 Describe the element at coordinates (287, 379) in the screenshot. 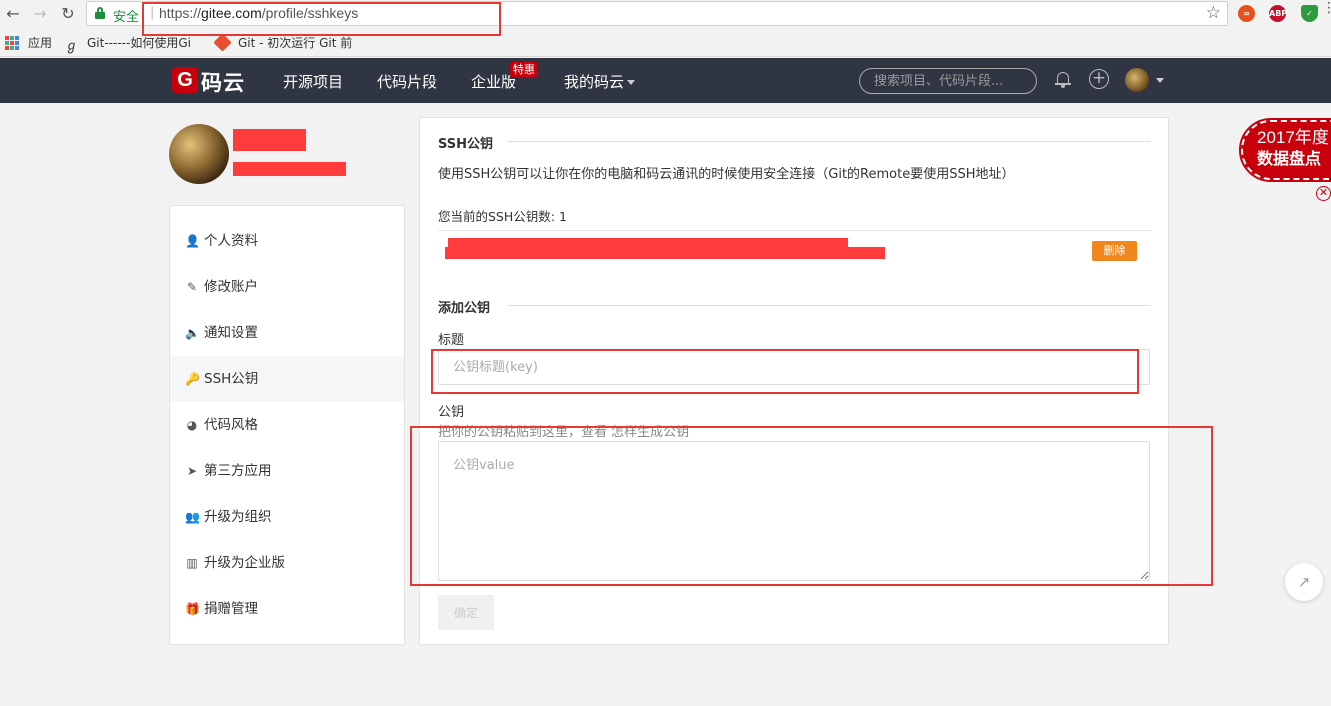

I see `sidebar-item: 🔑 SSH公钥` at that location.